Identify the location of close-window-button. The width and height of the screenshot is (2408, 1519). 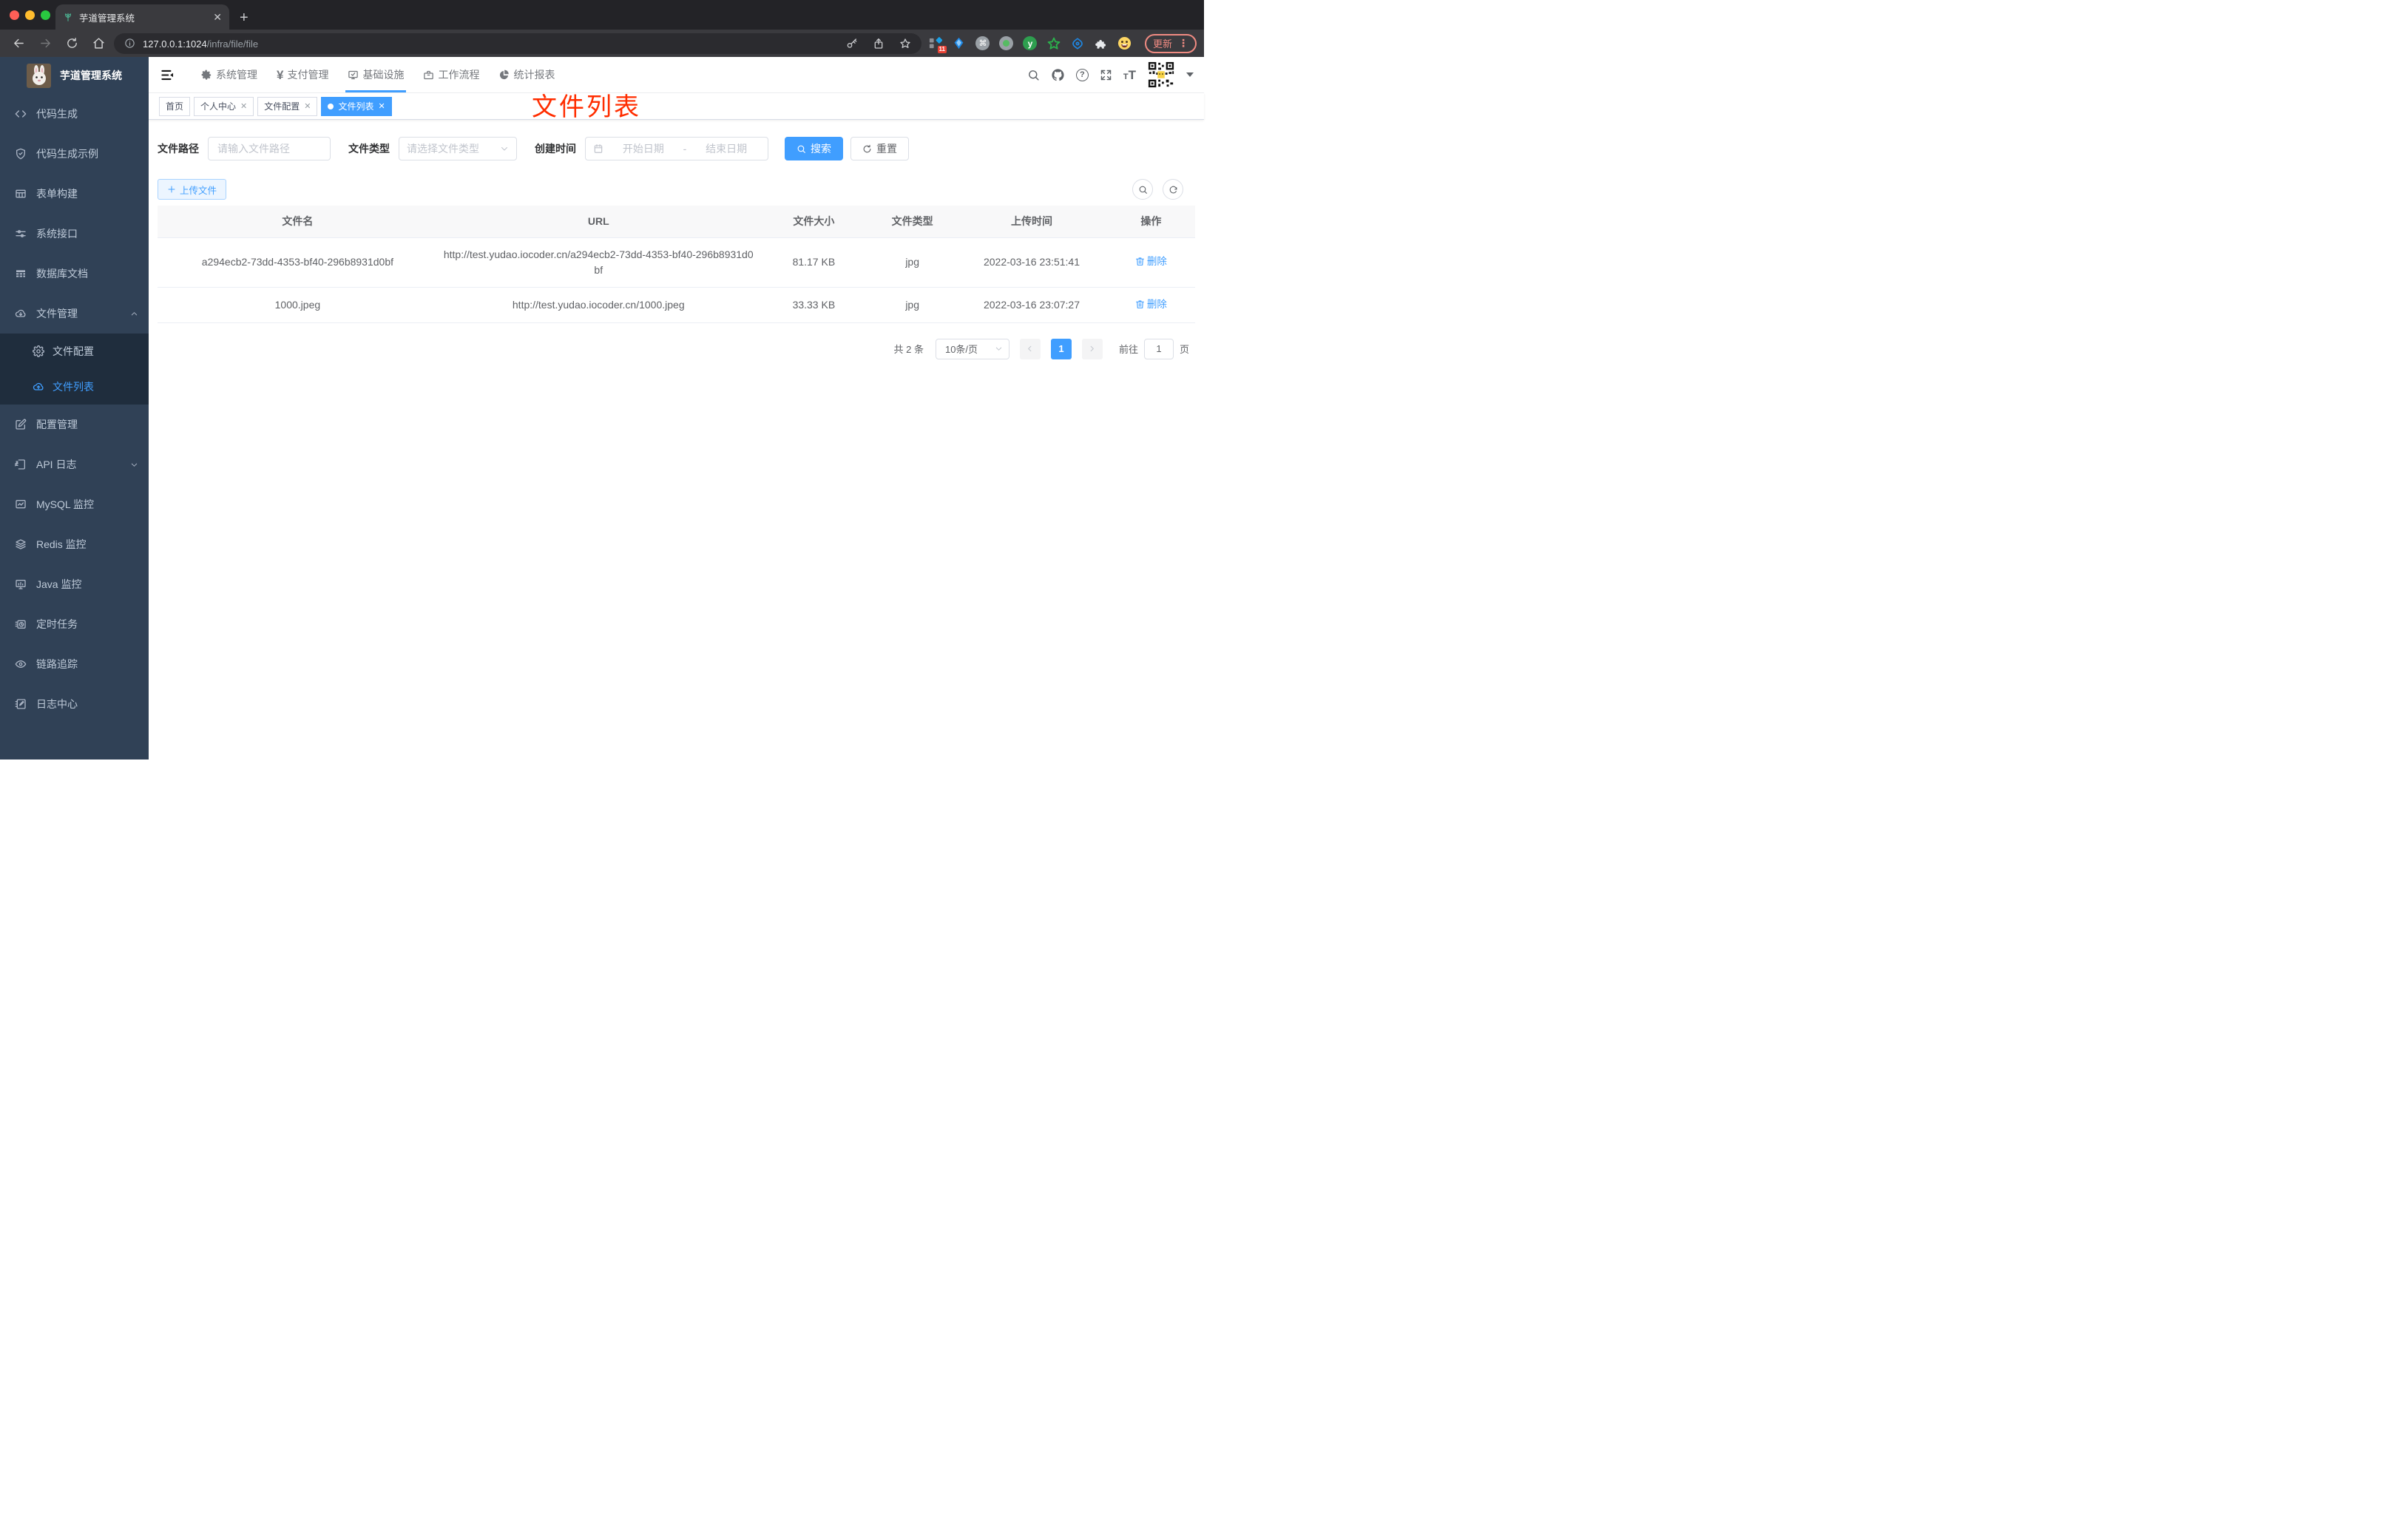
(14, 15).